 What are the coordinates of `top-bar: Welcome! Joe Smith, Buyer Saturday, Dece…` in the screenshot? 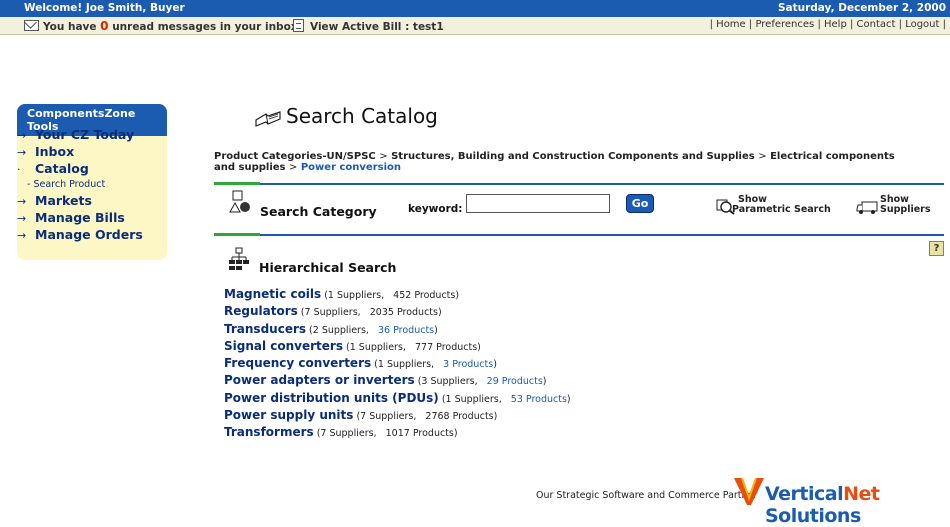 It's located at (475, 8).